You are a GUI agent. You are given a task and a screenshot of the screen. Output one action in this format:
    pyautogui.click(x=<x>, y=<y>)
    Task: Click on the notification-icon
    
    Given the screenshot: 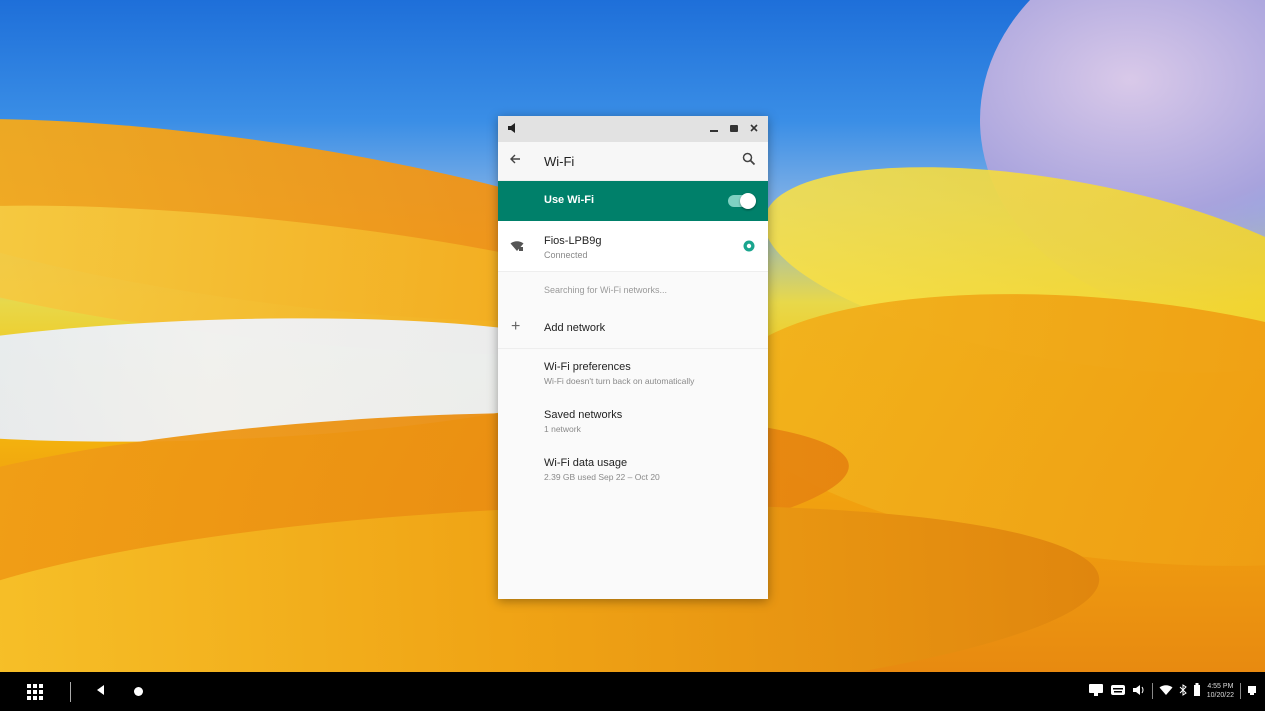 What is the action you would take?
    pyautogui.click(x=1252, y=691)
    